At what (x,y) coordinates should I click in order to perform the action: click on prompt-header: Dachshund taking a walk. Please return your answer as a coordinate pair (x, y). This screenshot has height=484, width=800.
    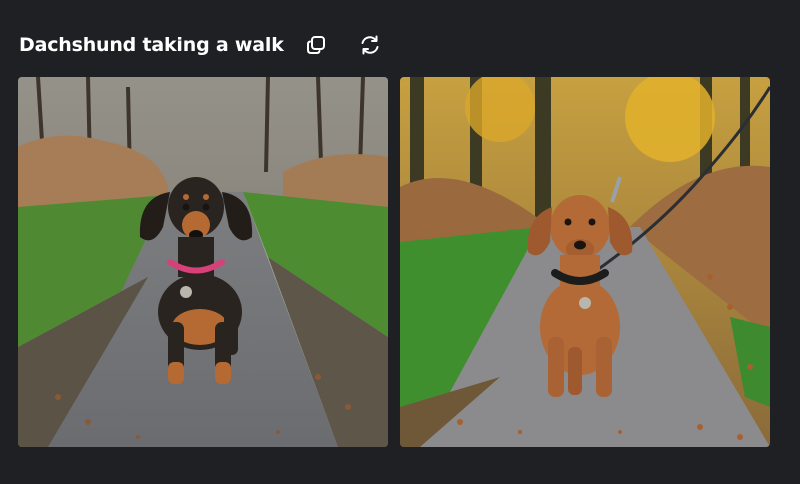
    Looking at the image, I should click on (201, 45).